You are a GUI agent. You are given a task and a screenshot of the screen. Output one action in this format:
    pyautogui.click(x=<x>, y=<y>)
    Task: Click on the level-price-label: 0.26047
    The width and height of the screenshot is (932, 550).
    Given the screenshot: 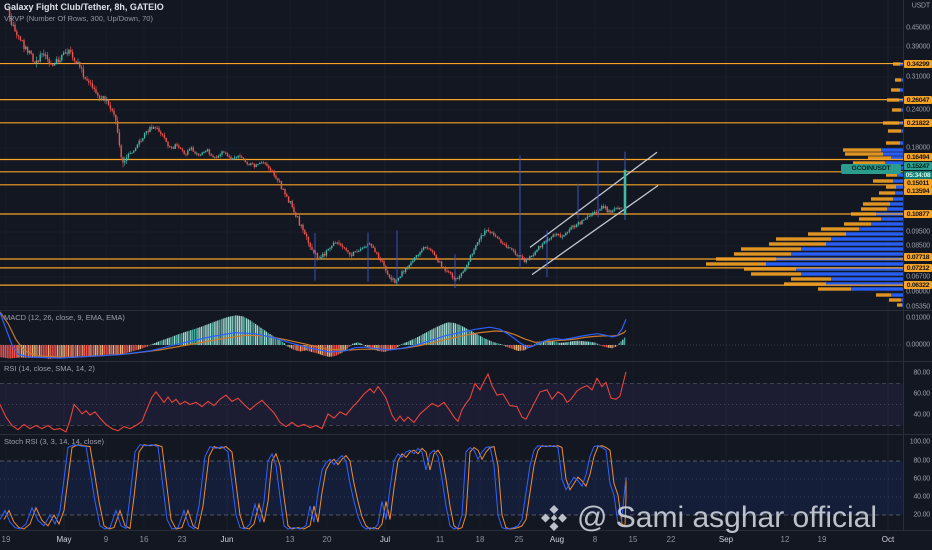 What is the action you would take?
    pyautogui.click(x=918, y=100)
    